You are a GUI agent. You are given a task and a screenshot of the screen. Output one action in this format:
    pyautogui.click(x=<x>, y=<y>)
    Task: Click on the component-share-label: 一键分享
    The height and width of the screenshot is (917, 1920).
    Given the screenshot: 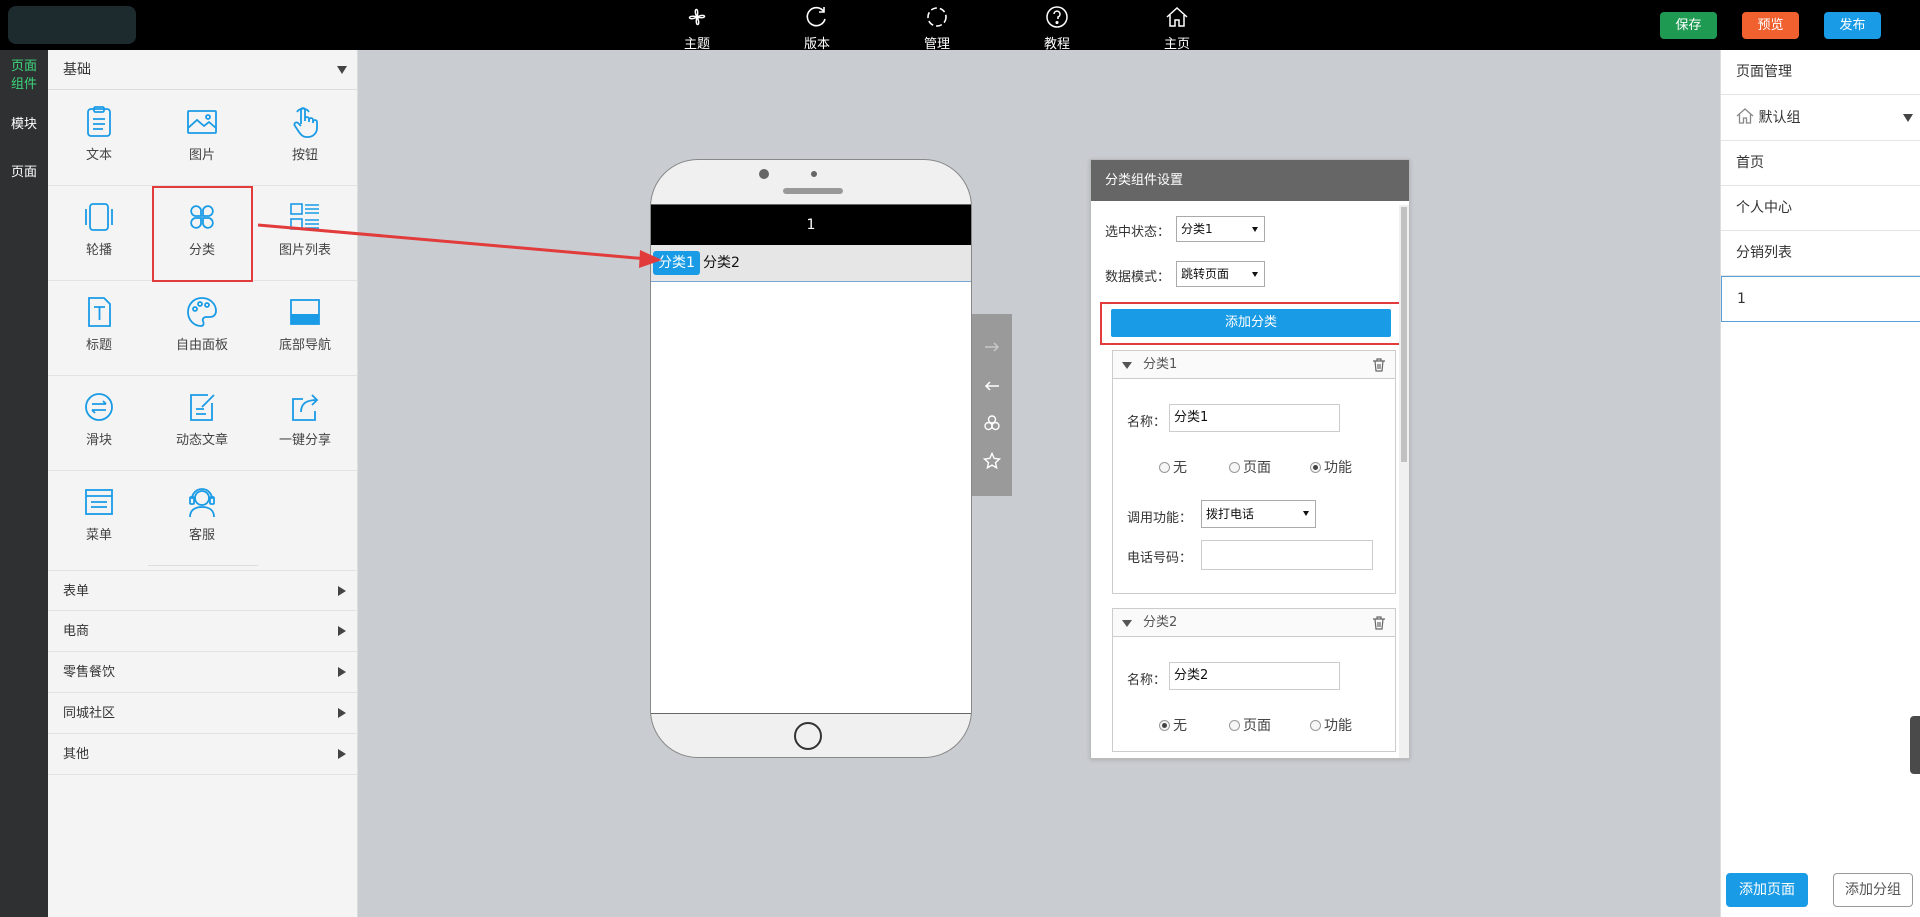 What is the action you would take?
    pyautogui.click(x=304, y=440)
    